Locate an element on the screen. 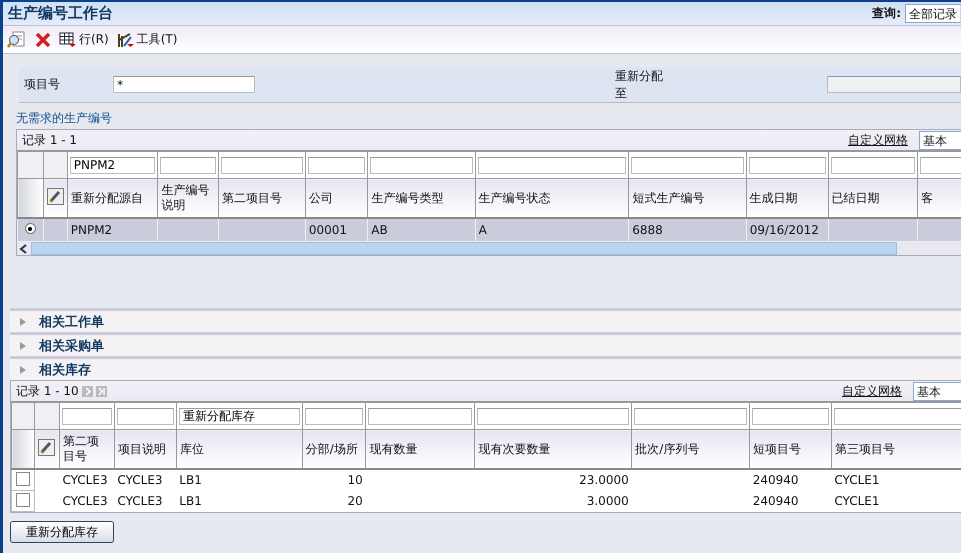 Image resolution: width=961 pixels, height=553 pixels. column-header: 库位 is located at coordinates (239, 449).